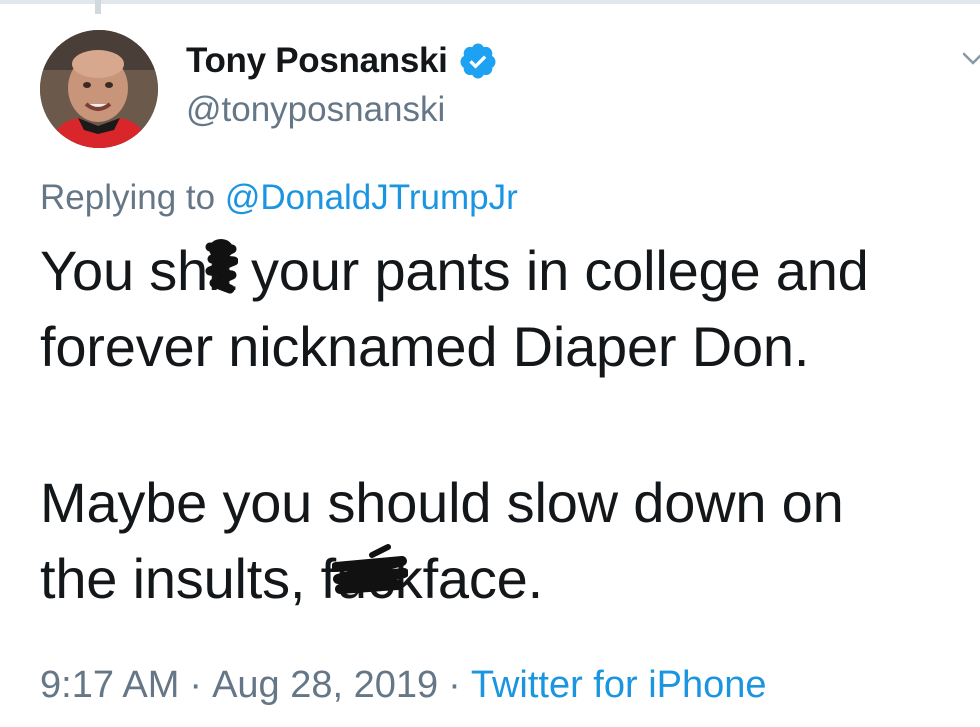 The width and height of the screenshot is (980, 727). Describe the element at coordinates (619, 685) in the screenshot. I see `tweet-source-link: Twitter for iPhone` at that location.